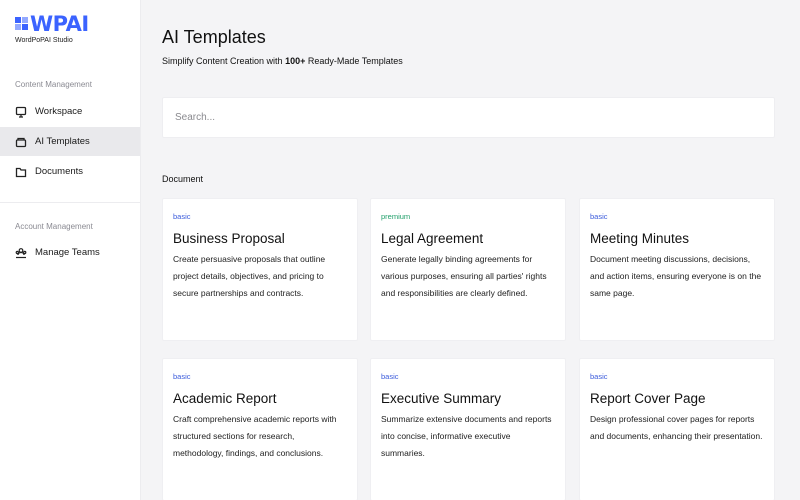 The width and height of the screenshot is (800, 500). What do you see at coordinates (62, 141) in the screenshot?
I see `sidebar-item-label: AI Templates` at bounding box center [62, 141].